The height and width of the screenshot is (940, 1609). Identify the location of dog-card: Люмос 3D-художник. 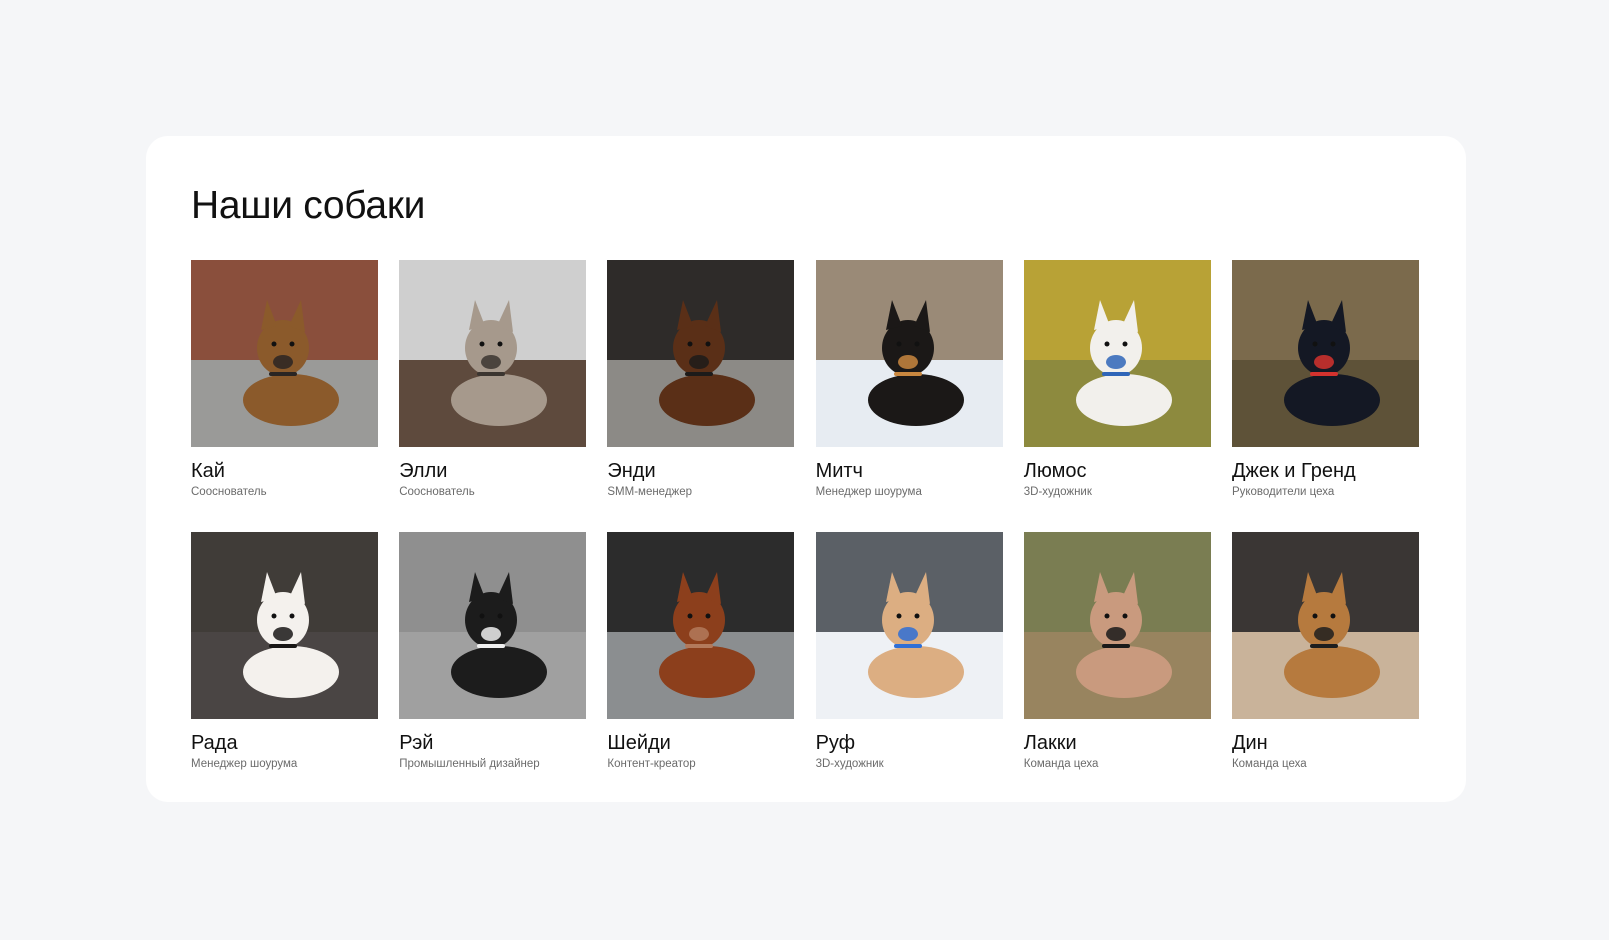
(1117, 396).